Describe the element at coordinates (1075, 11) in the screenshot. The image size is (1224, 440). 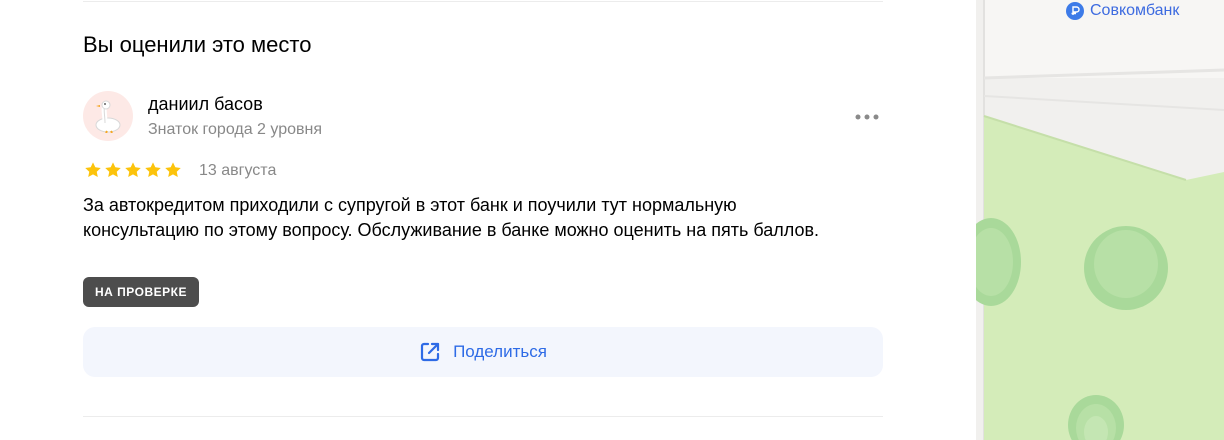
I see `bank-icon` at that location.